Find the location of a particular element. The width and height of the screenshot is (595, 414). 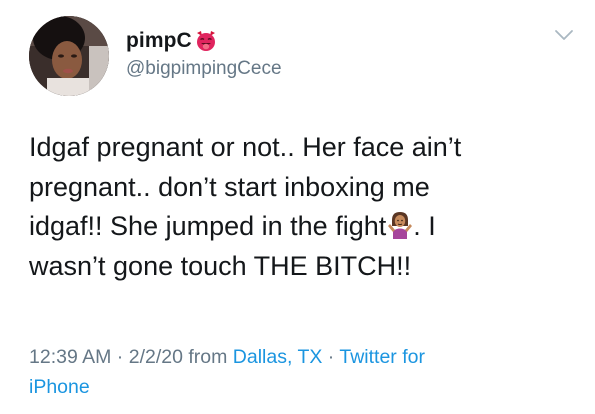

user-handle: @bigpimpingCece is located at coordinates (204, 69).